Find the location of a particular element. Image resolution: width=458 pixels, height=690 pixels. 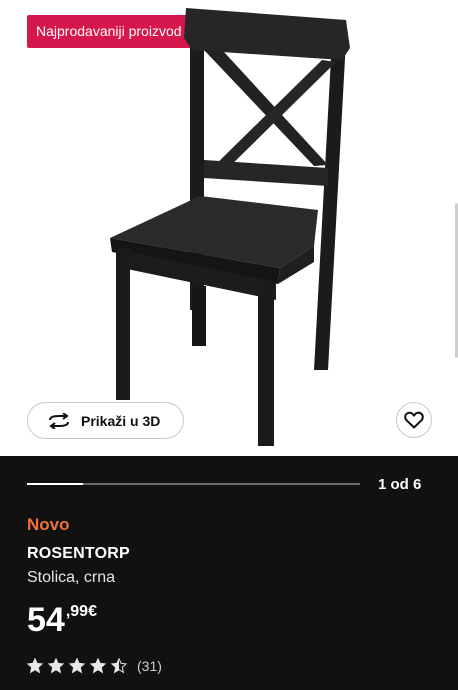

new-tag: Novo is located at coordinates (48, 524).